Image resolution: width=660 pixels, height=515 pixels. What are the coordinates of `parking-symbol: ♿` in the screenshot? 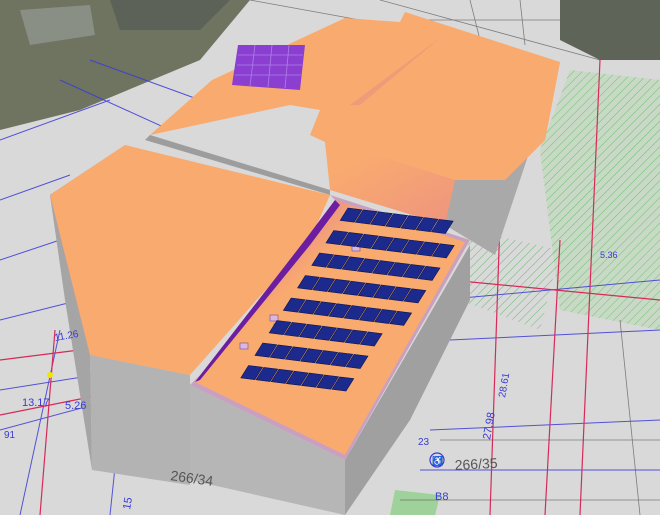 It's located at (437, 460).